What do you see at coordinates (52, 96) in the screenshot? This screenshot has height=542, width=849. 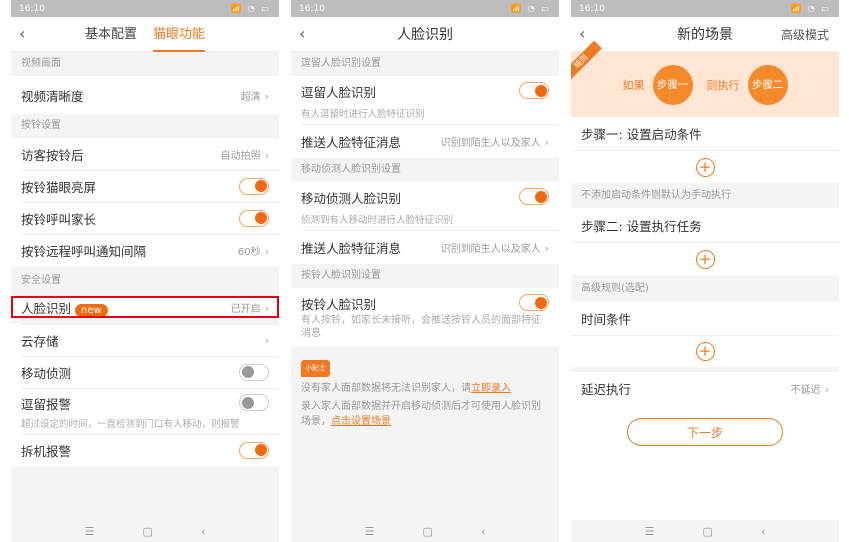 I see `label: 视频清晰度` at bounding box center [52, 96].